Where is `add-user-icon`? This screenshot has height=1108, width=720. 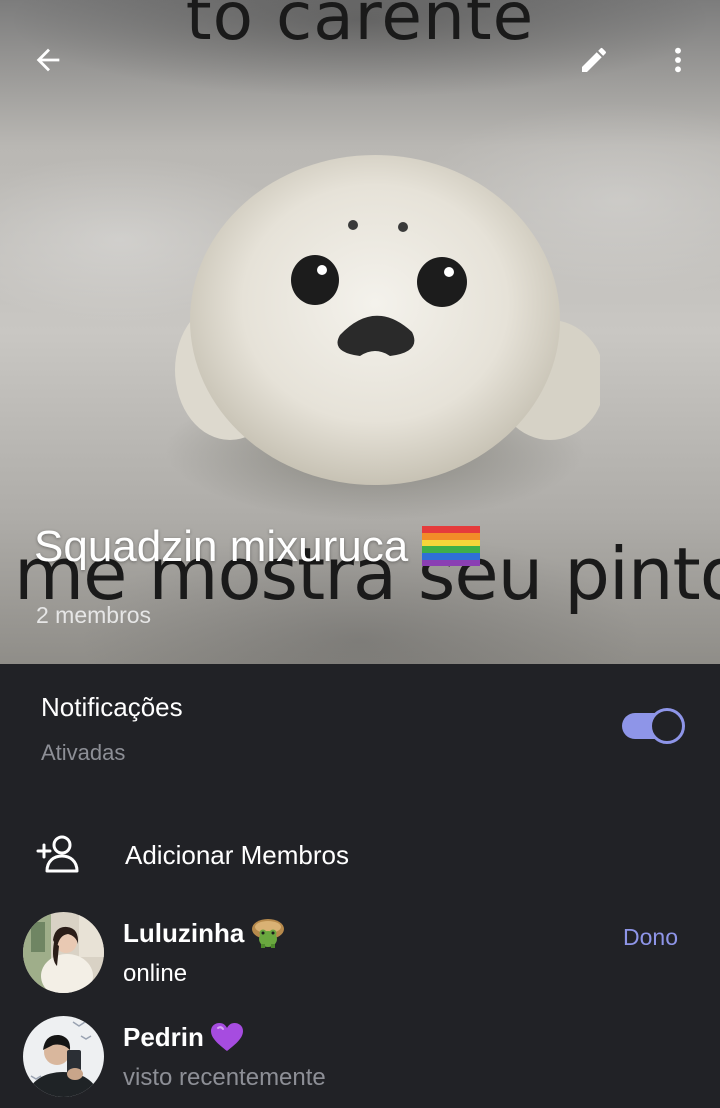
add-user-icon is located at coordinates (57, 854).